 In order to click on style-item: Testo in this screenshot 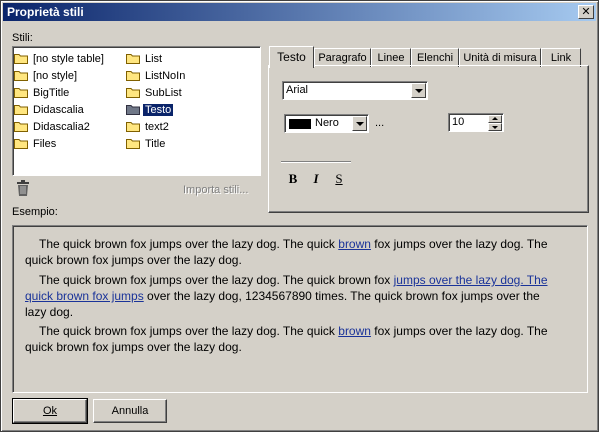, I will do `click(150, 110)`.